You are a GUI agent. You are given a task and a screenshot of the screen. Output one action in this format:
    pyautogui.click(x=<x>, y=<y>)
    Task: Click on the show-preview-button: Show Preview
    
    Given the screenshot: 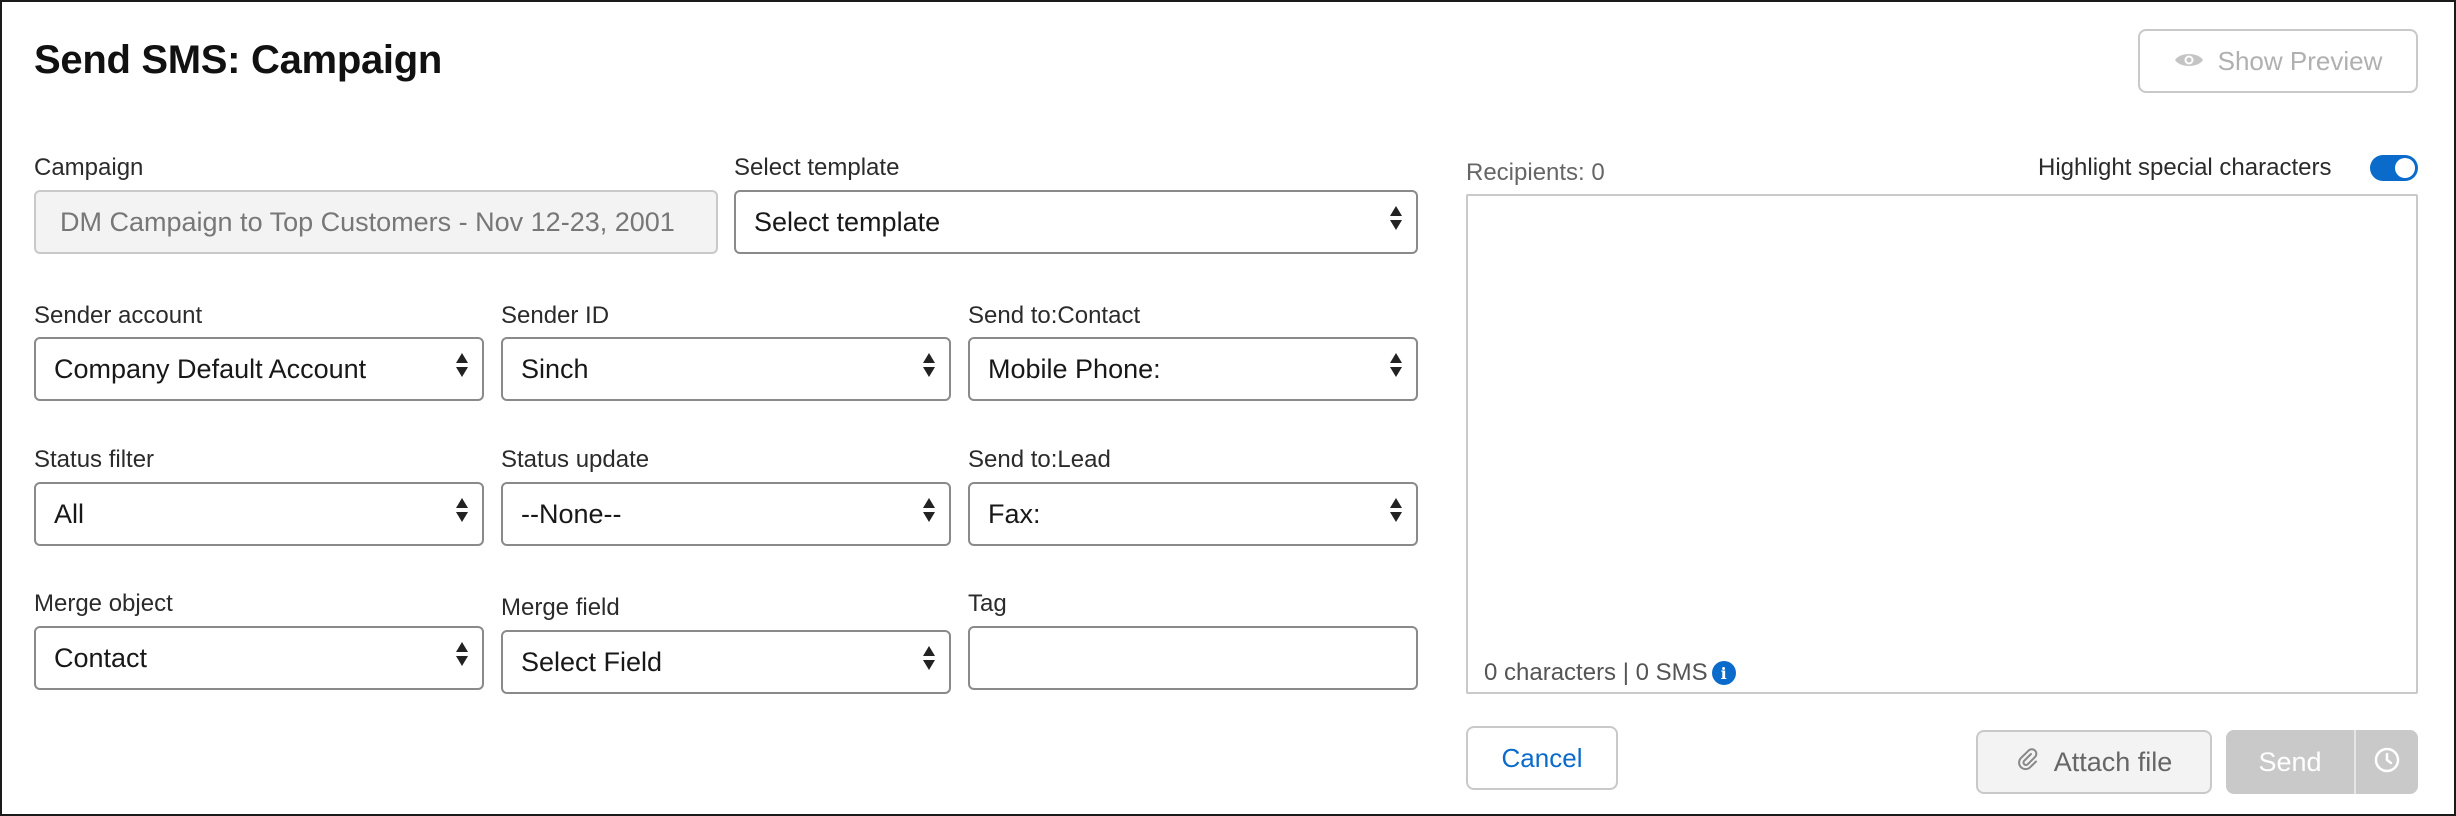 What is the action you would take?
    pyautogui.click(x=2278, y=61)
    